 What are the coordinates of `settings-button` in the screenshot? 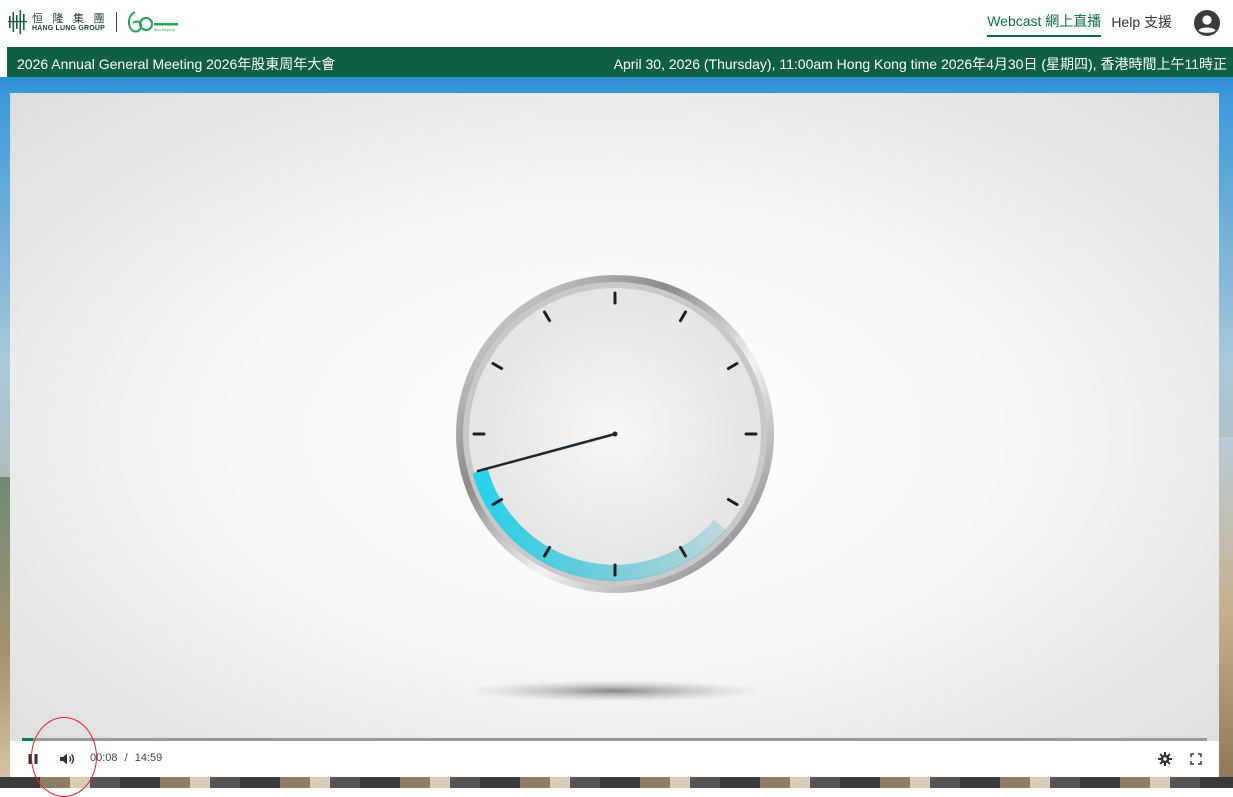 It's located at (1165, 759).